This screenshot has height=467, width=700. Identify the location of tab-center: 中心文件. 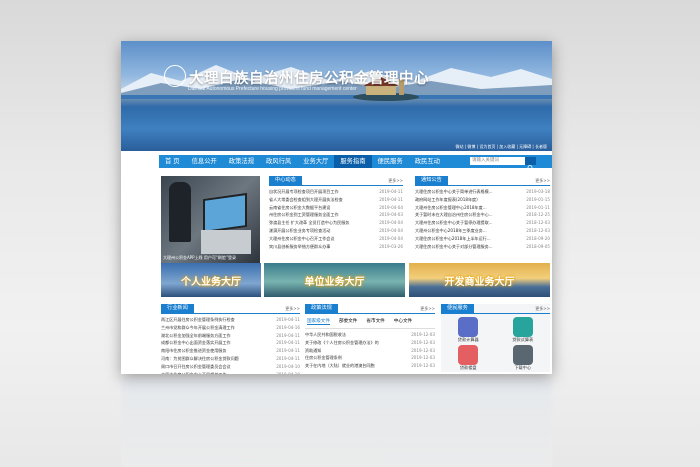
(403, 321).